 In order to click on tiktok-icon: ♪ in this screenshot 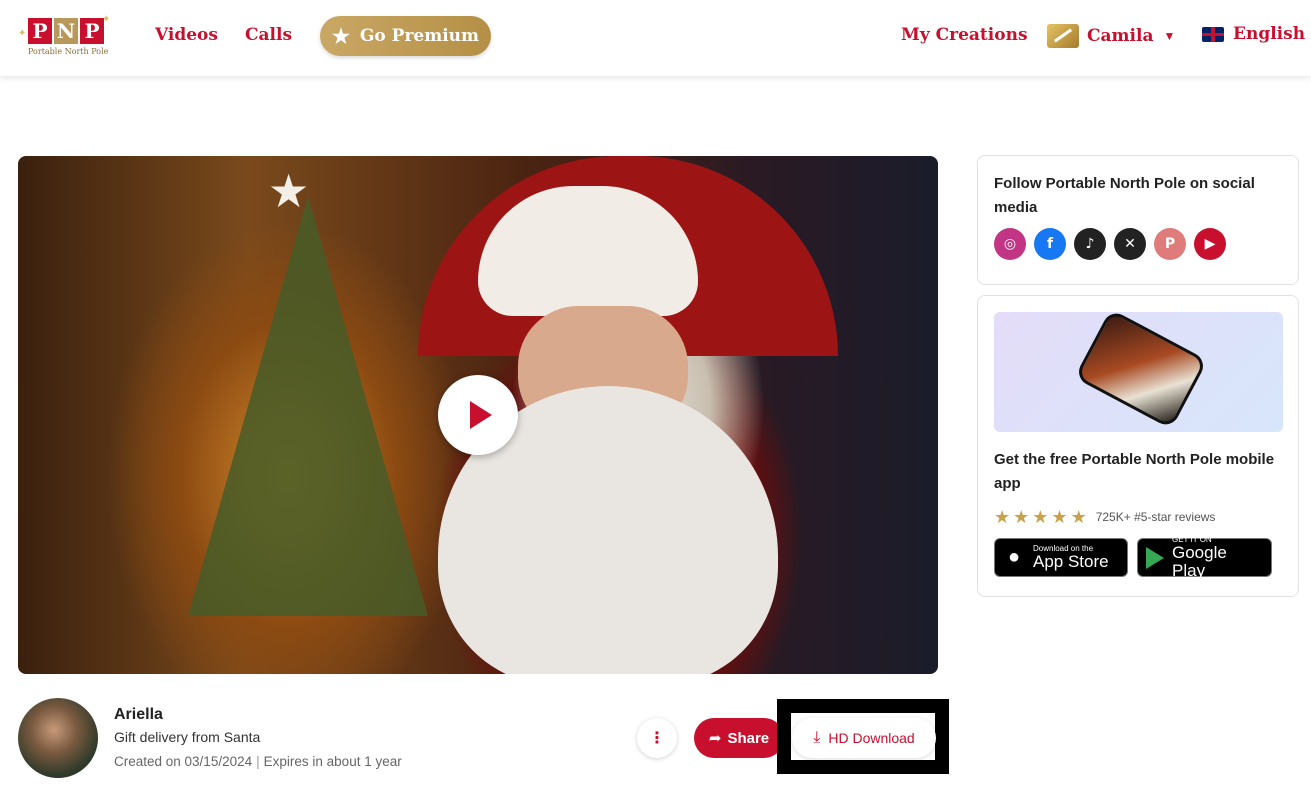, I will do `click(1090, 244)`.